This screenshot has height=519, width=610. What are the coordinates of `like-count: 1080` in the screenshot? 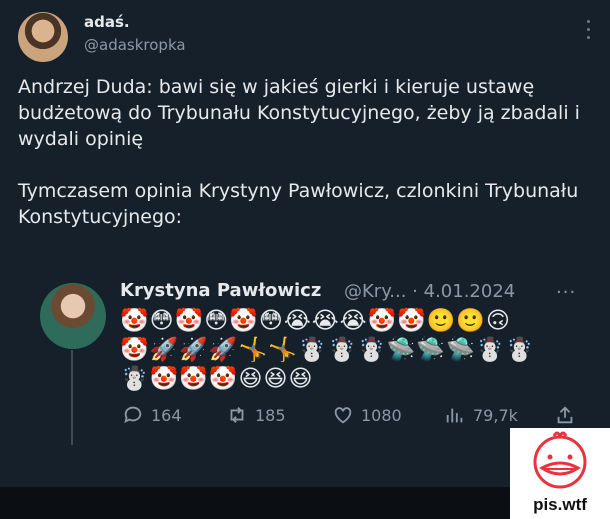 It's located at (381, 415).